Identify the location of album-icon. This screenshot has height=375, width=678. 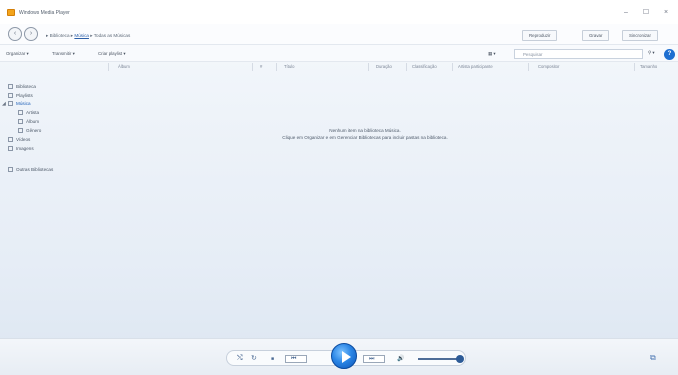
(20, 121).